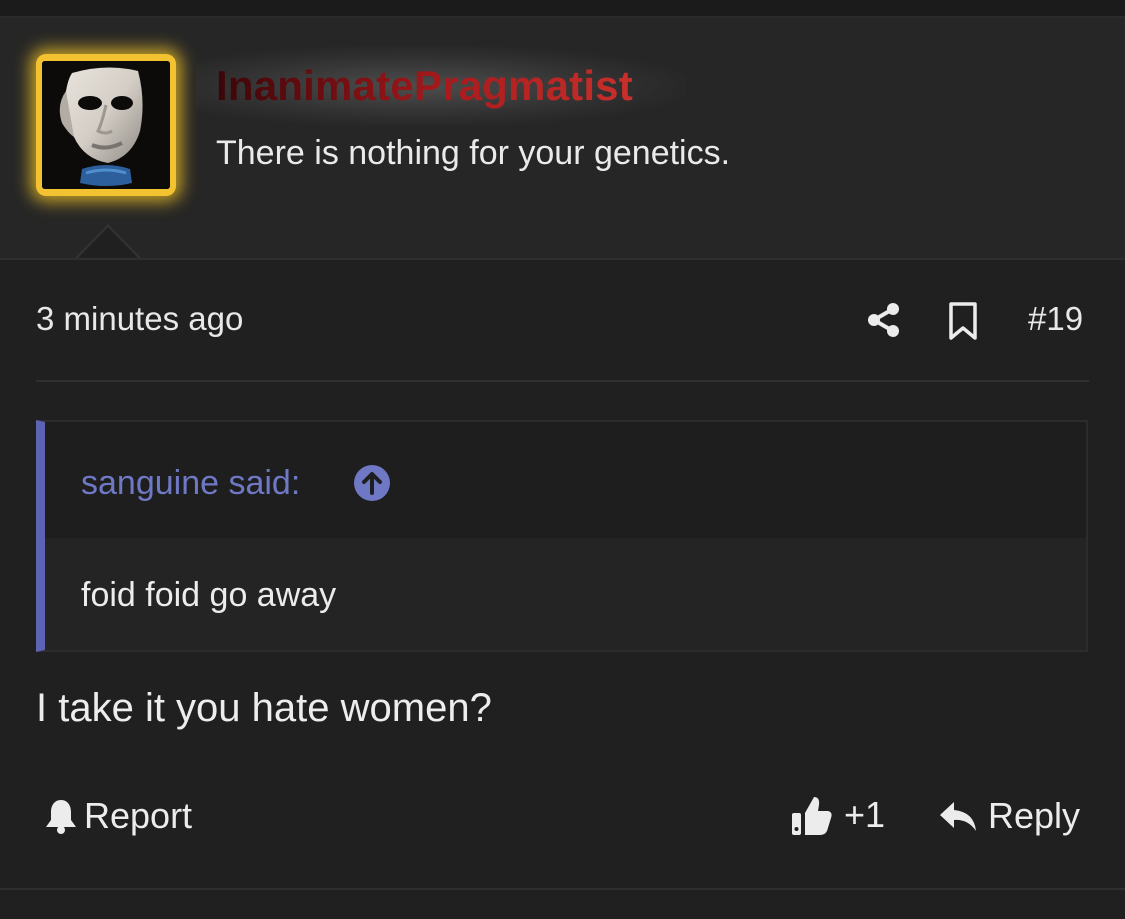 The width and height of the screenshot is (1125, 919). What do you see at coordinates (473, 153) in the screenshot?
I see `user-title: There is nothing for your genetics.` at bounding box center [473, 153].